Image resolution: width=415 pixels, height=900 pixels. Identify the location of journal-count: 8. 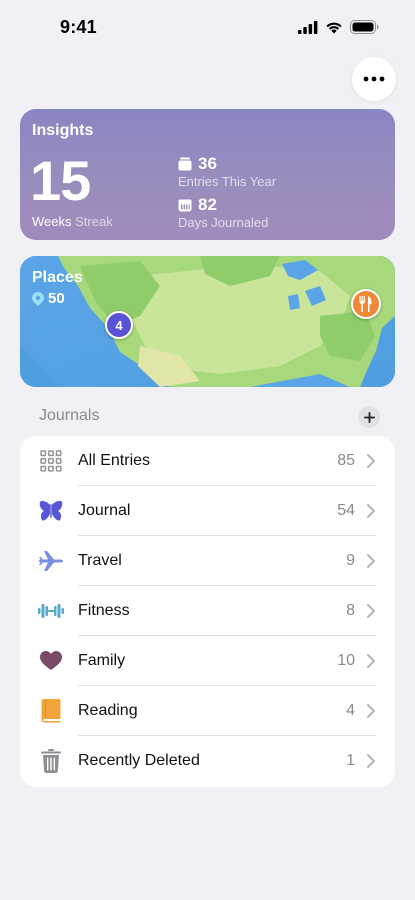
(350, 610).